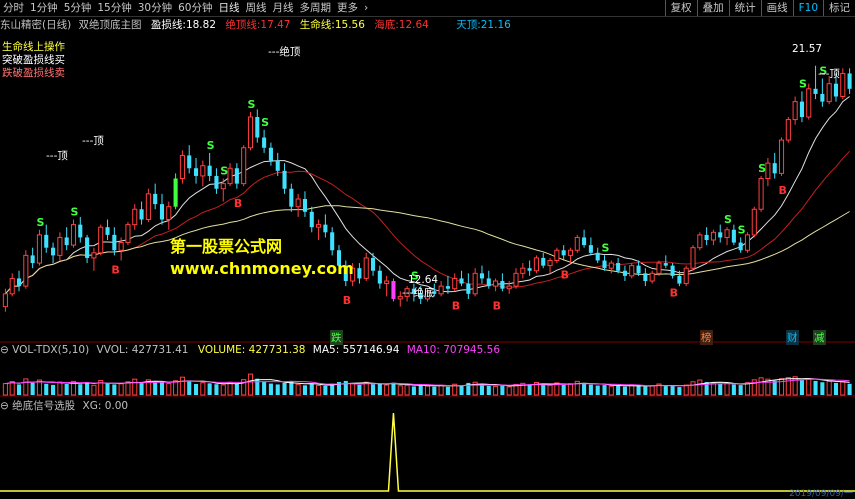 Image resolution: width=855 pixels, height=499 pixels. Describe the element at coordinates (114, 8) in the screenshot. I see `tab-15min: 15分钟` at that location.